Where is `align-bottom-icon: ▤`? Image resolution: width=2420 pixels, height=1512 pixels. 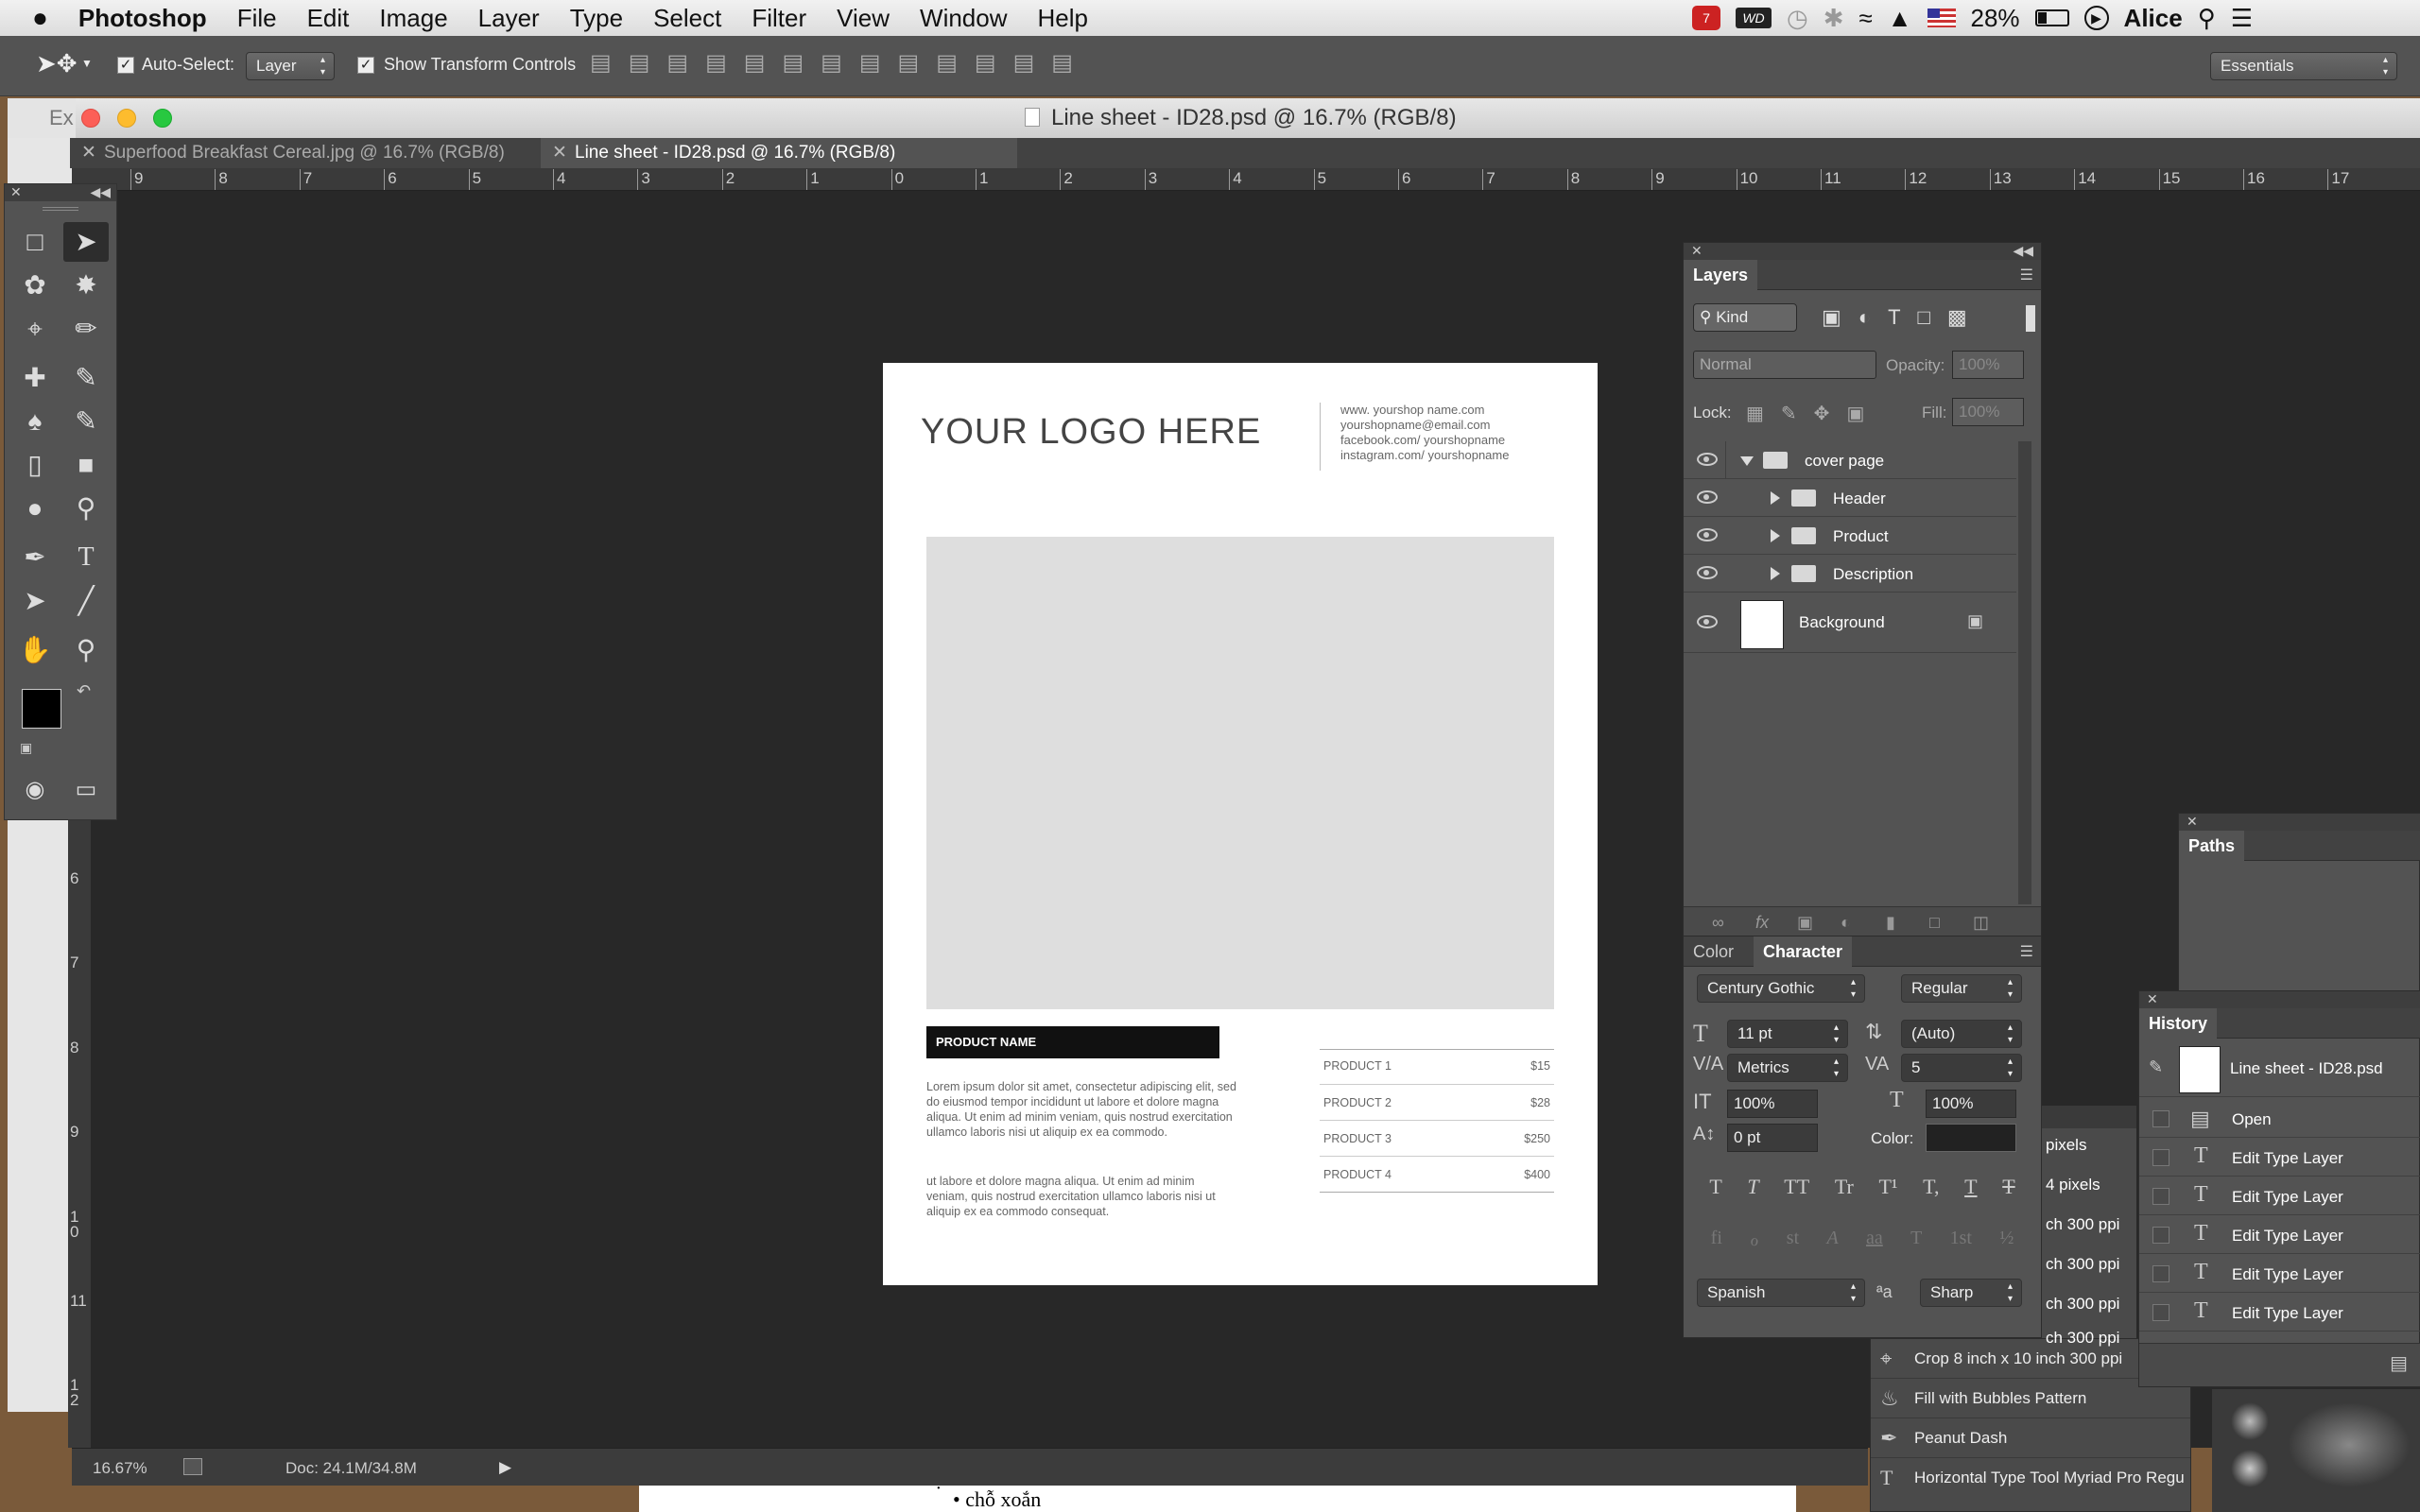
align-bottom-icon: ▤ is located at coordinates (685, 63).